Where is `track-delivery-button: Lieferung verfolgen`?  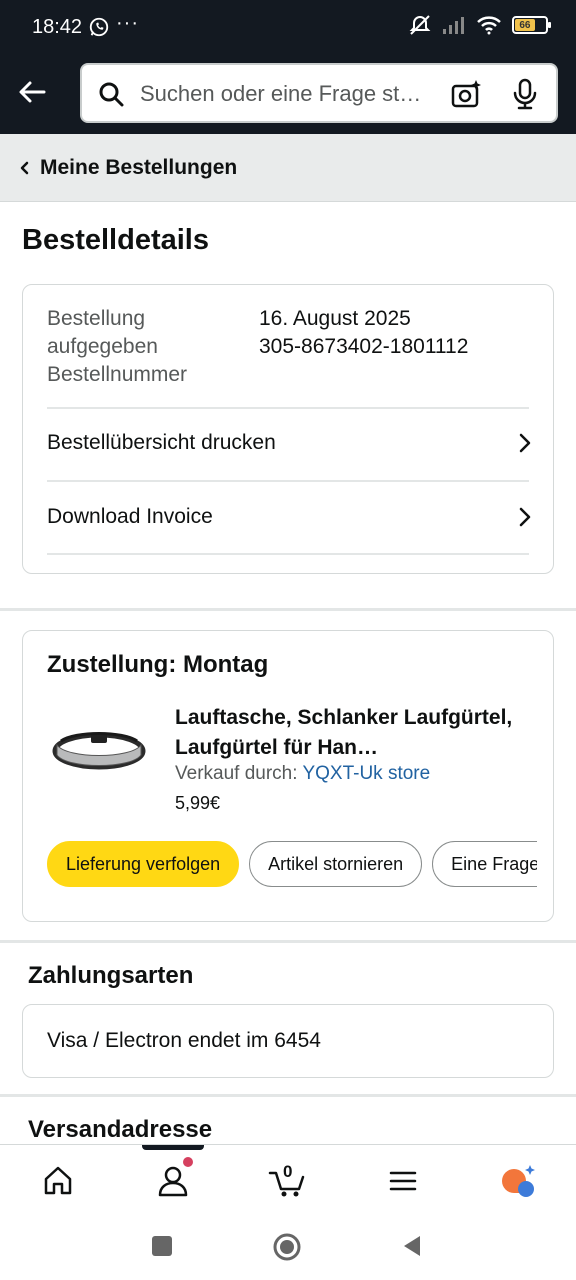
track-delivery-button: Lieferung verfolgen is located at coordinates (143, 864).